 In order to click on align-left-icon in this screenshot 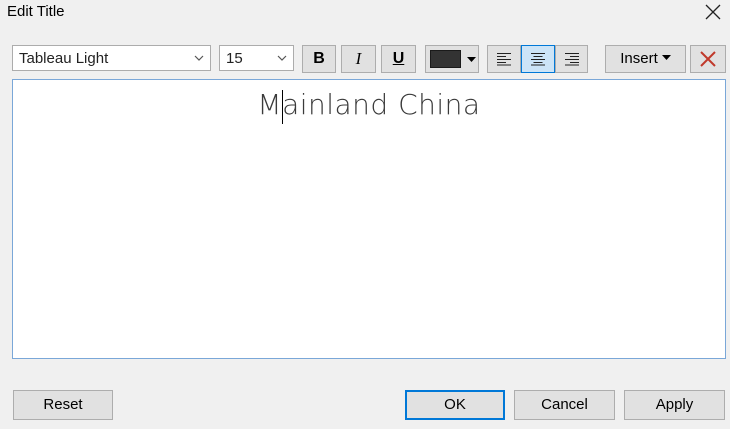, I will do `click(504, 59)`.